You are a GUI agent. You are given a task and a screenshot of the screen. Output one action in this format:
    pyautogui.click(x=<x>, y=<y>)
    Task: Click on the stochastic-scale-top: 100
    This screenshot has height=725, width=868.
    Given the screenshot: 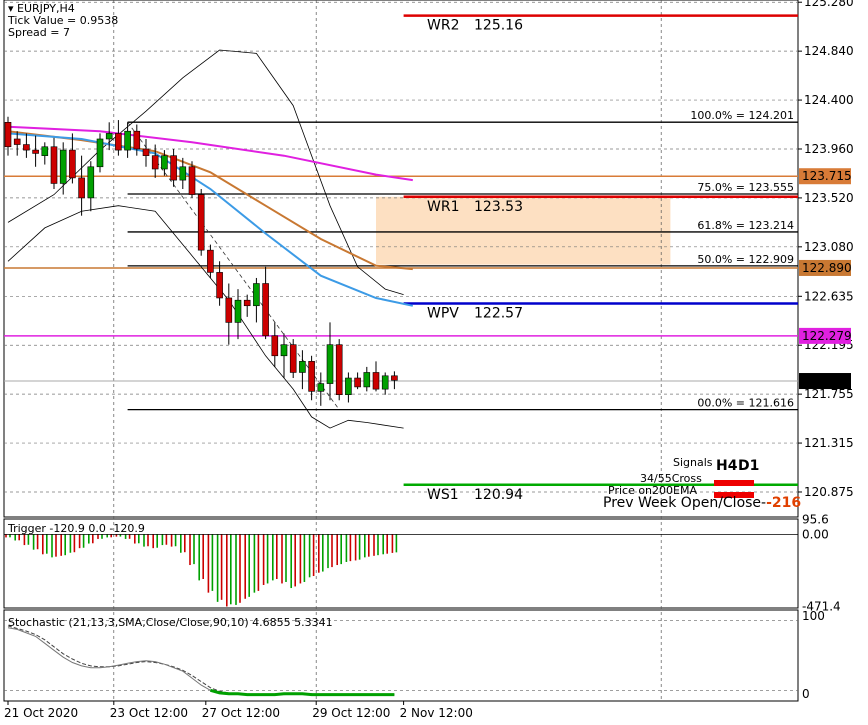 What is the action you would take?
    pyautogui.click(x=813, y=616)
    